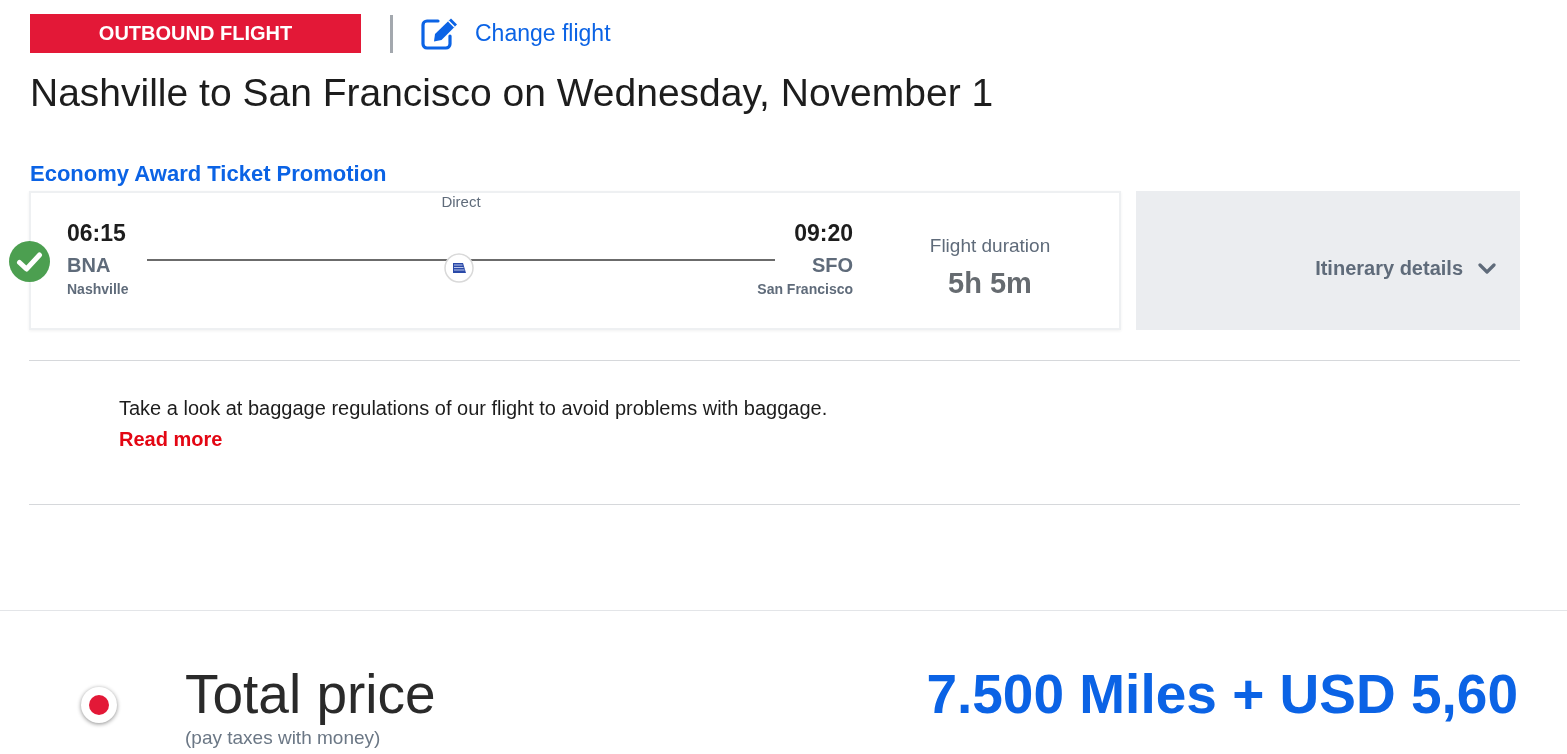 Image resolution: width=1567 pixels, height=754 pixels. Describe the element at coordinates (512, 93) in the screenshot. I see `page-title: Nashville to San Francisco on Wednesday, November 1` at that location.